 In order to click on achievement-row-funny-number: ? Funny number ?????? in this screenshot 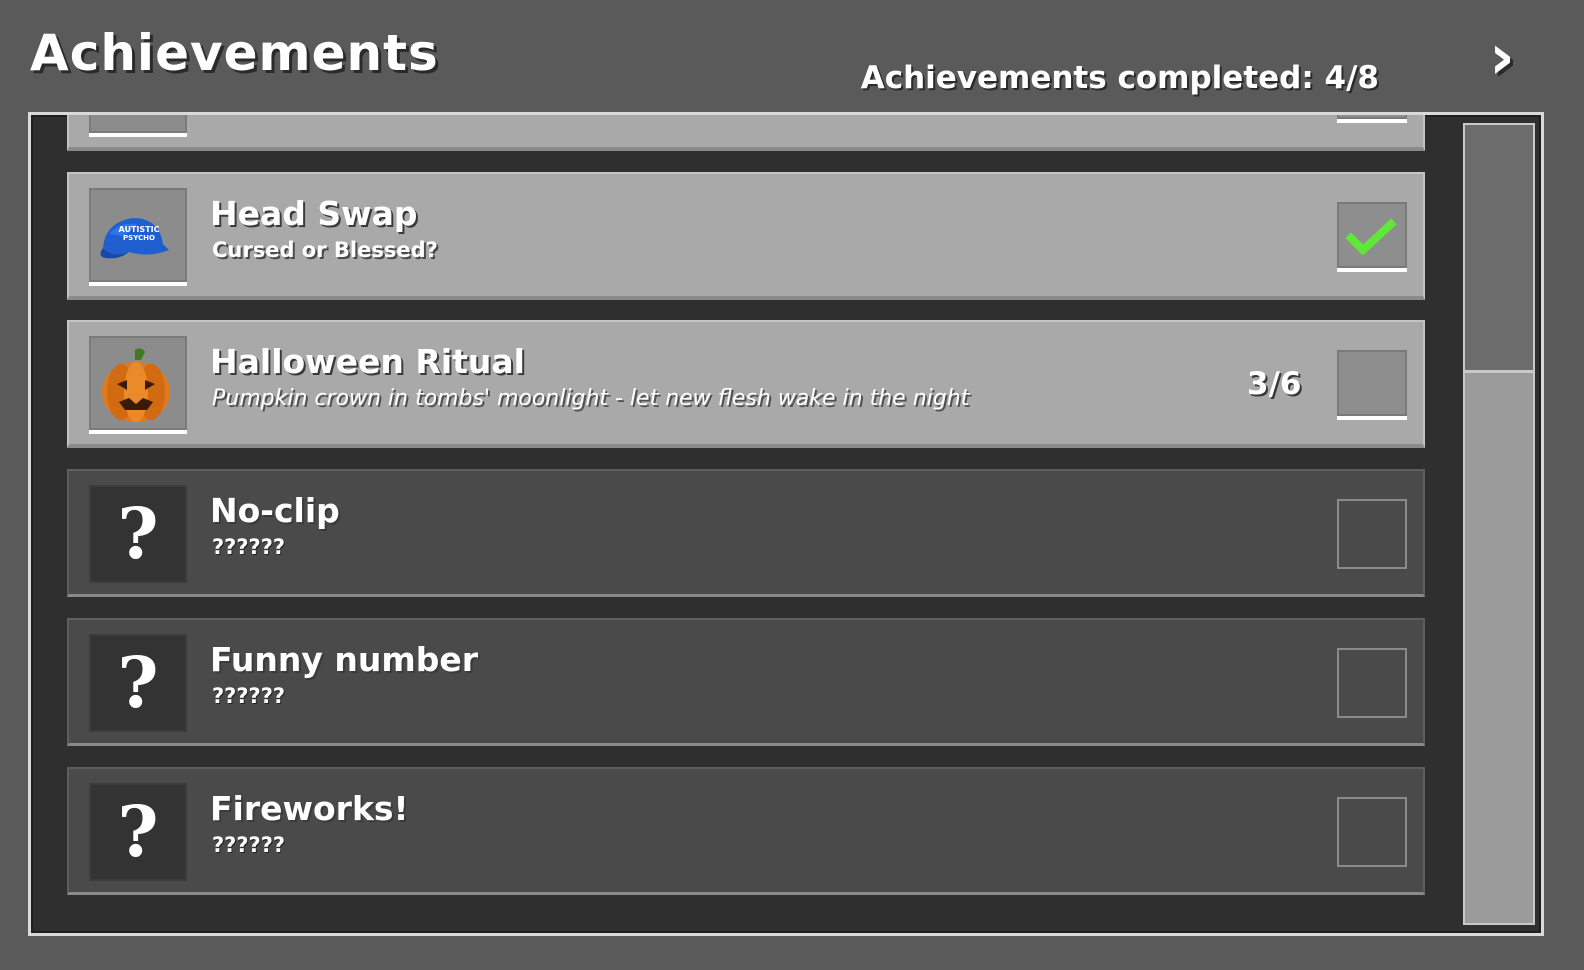, I will do `click(746, 682)`.